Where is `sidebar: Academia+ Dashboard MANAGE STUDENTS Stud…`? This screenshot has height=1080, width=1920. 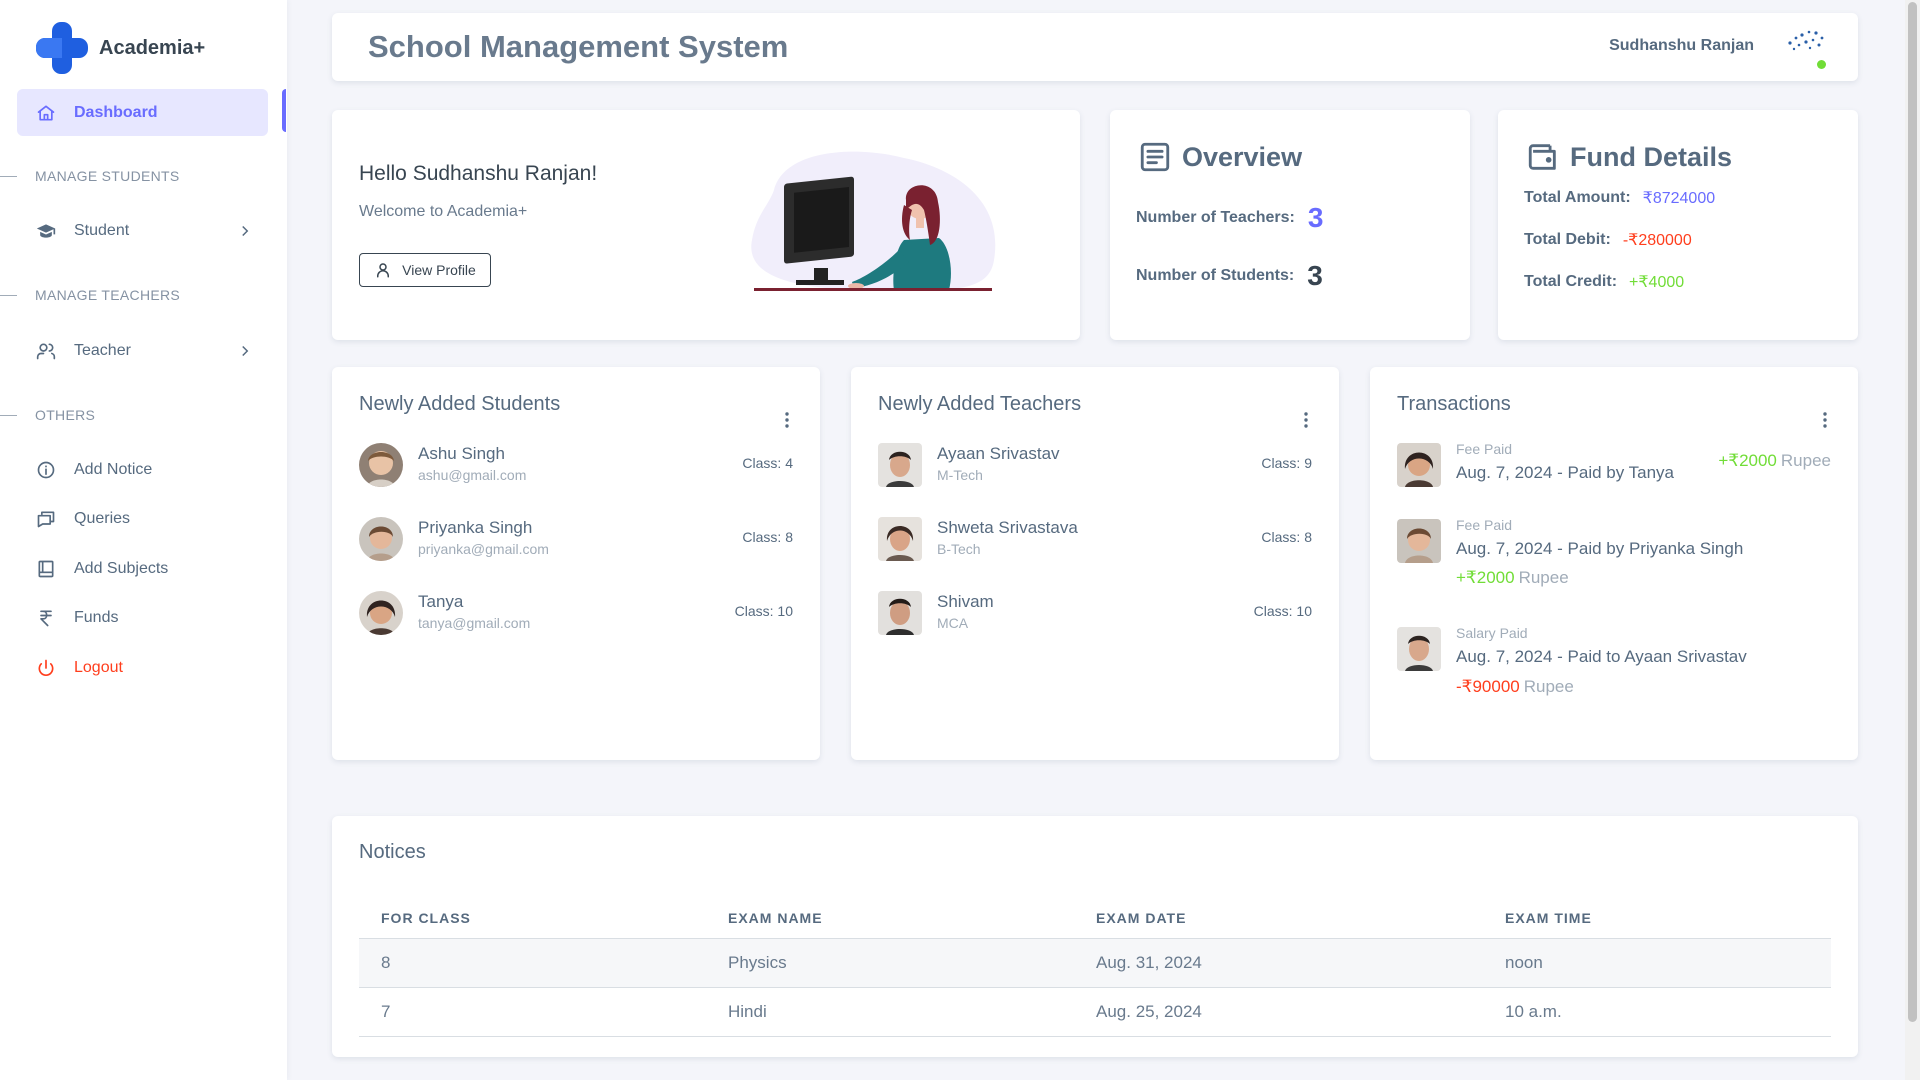 sidebar: Academia+ Dashboard MANAGE STUDENTS Stud… is located at coordinates (143, 540).